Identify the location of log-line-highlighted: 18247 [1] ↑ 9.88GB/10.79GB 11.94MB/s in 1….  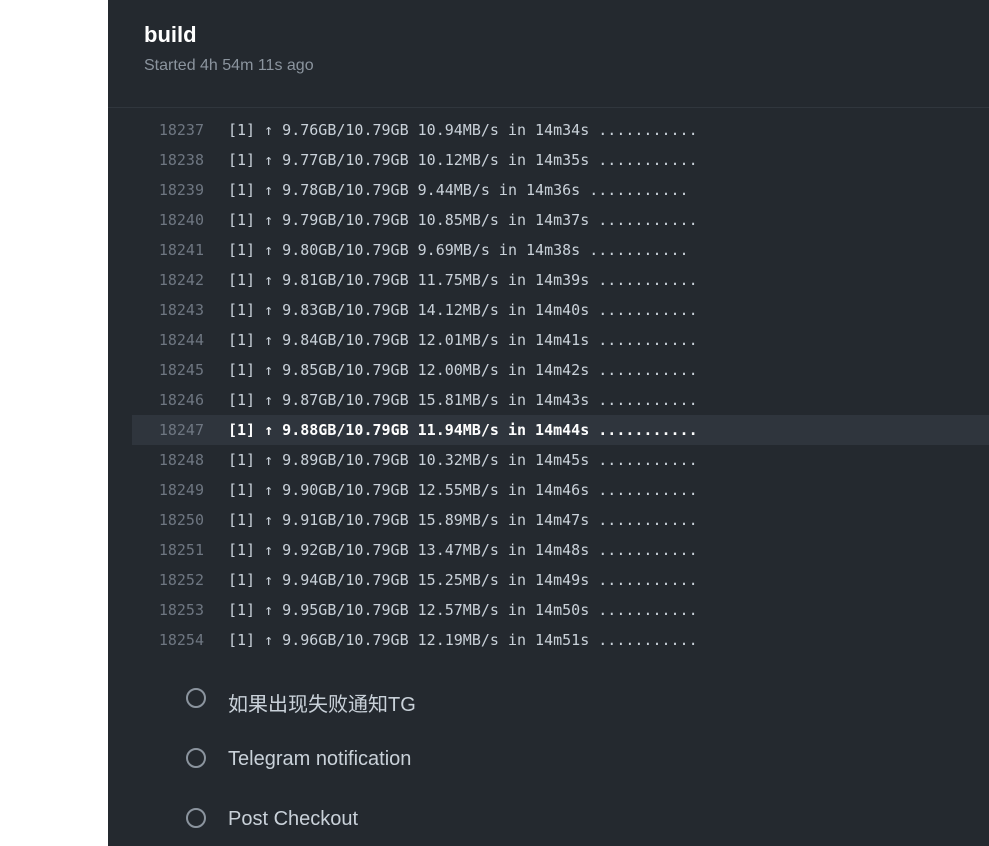
(560, 430).